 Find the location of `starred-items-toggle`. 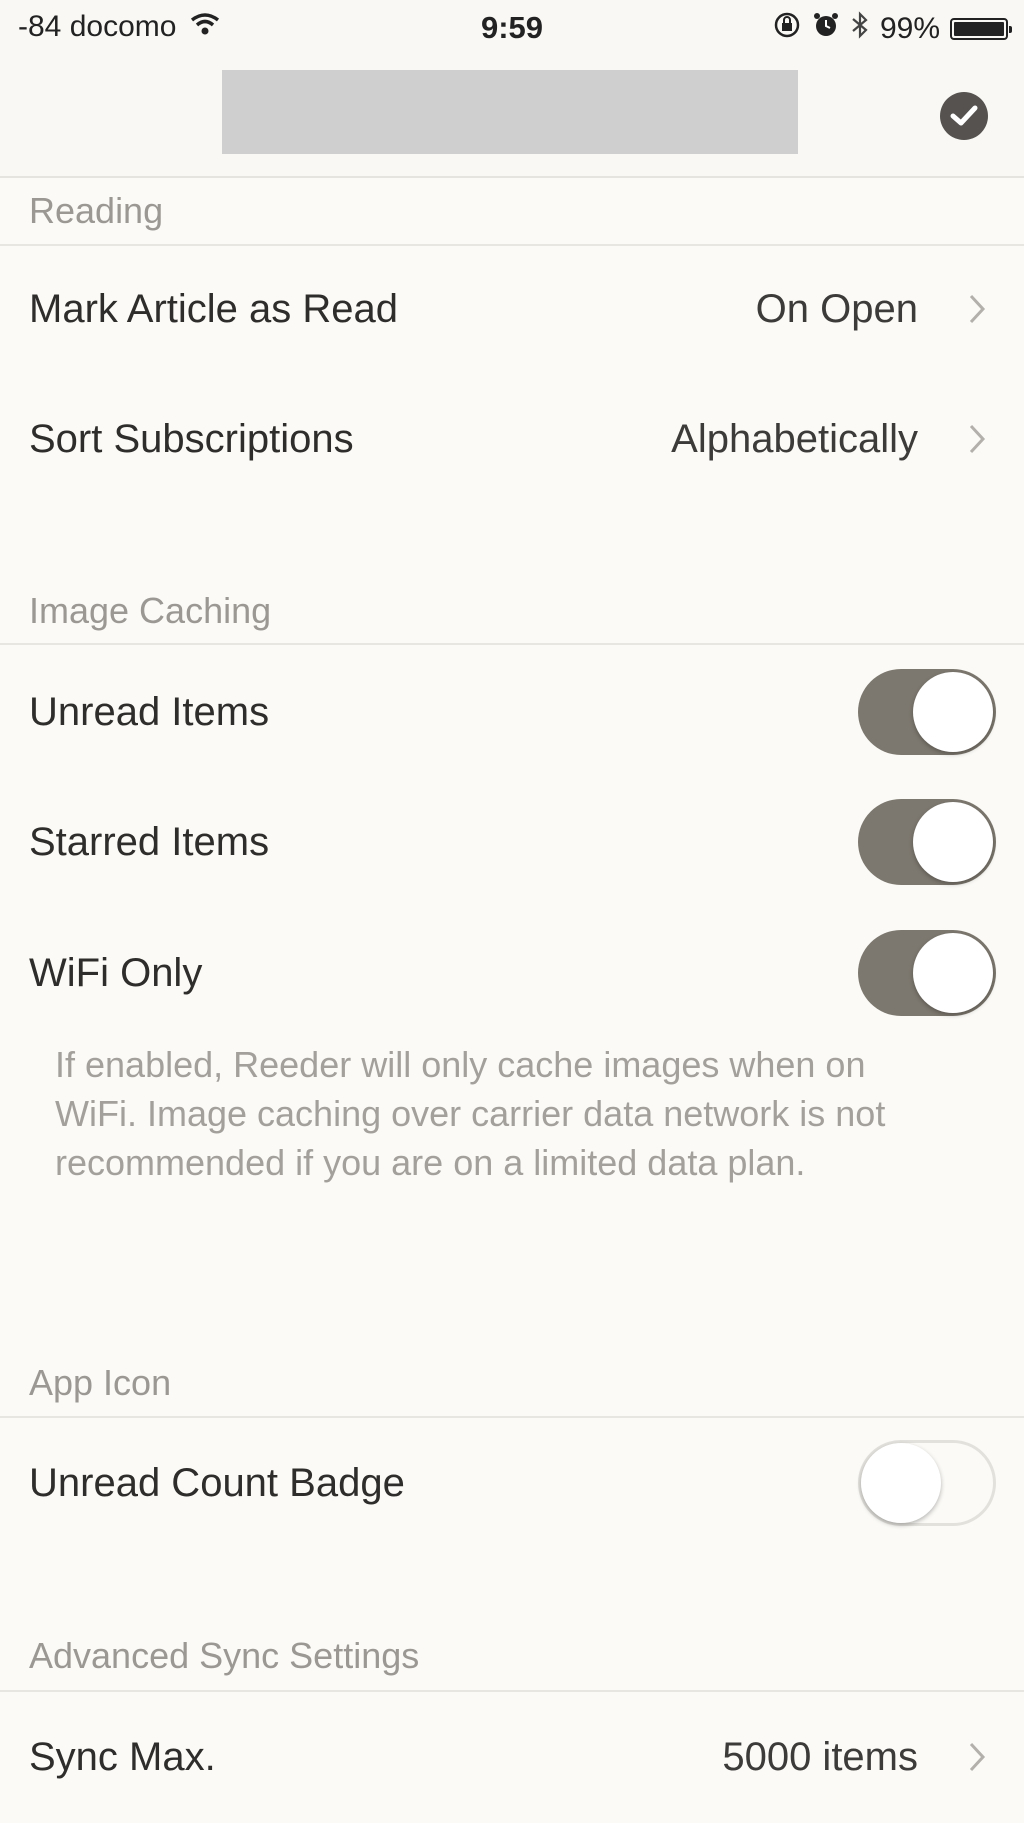

starred-items-toggle is located at coordinates (927, 842).